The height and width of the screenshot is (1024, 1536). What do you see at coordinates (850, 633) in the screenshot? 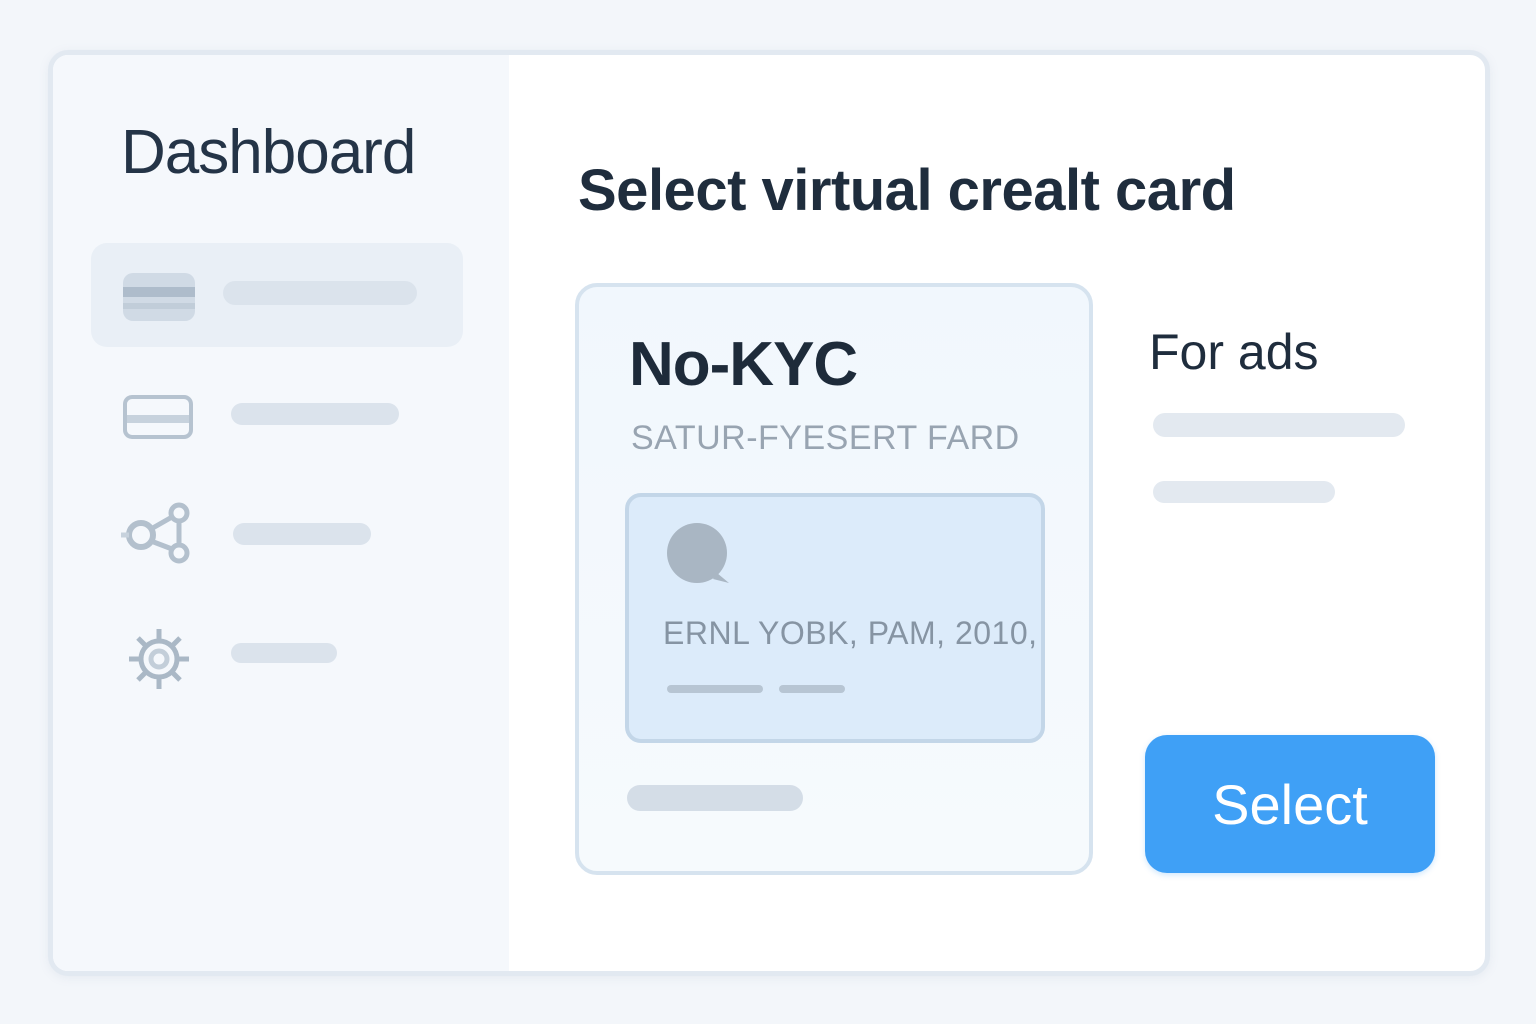
I see `card-details-text: ERNL YOBK, PAM, 2010,` at bounding box center [850, 633].